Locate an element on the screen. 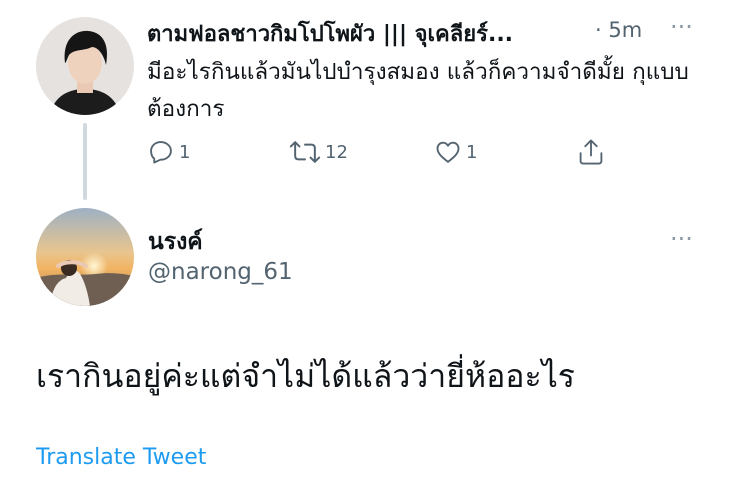 The image size is (736, 499). like-button: 1 is located at coordinates (455, 152).